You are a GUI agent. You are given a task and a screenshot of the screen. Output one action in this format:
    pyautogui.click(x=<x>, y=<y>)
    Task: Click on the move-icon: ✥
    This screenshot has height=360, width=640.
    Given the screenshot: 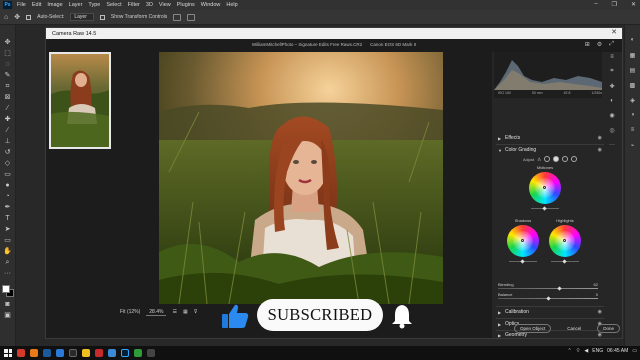 What is the action you would take?
    pyautogui.click(x=7, y=42)
    